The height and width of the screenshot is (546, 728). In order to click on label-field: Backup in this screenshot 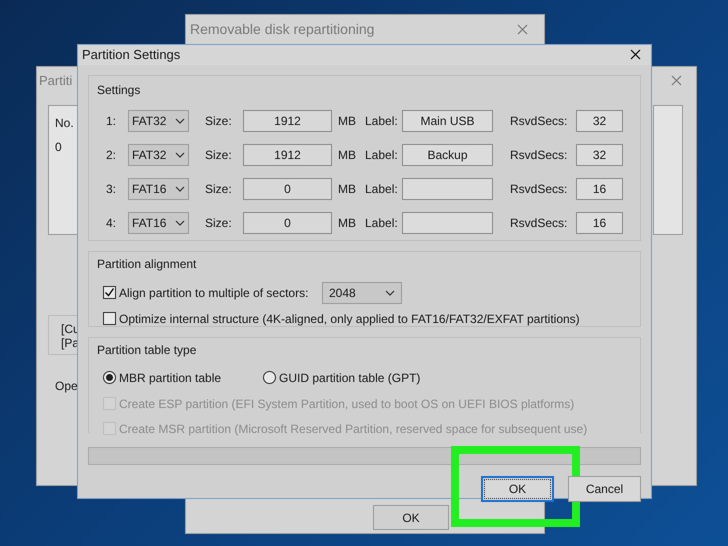, I will do `click(447, 155)`.